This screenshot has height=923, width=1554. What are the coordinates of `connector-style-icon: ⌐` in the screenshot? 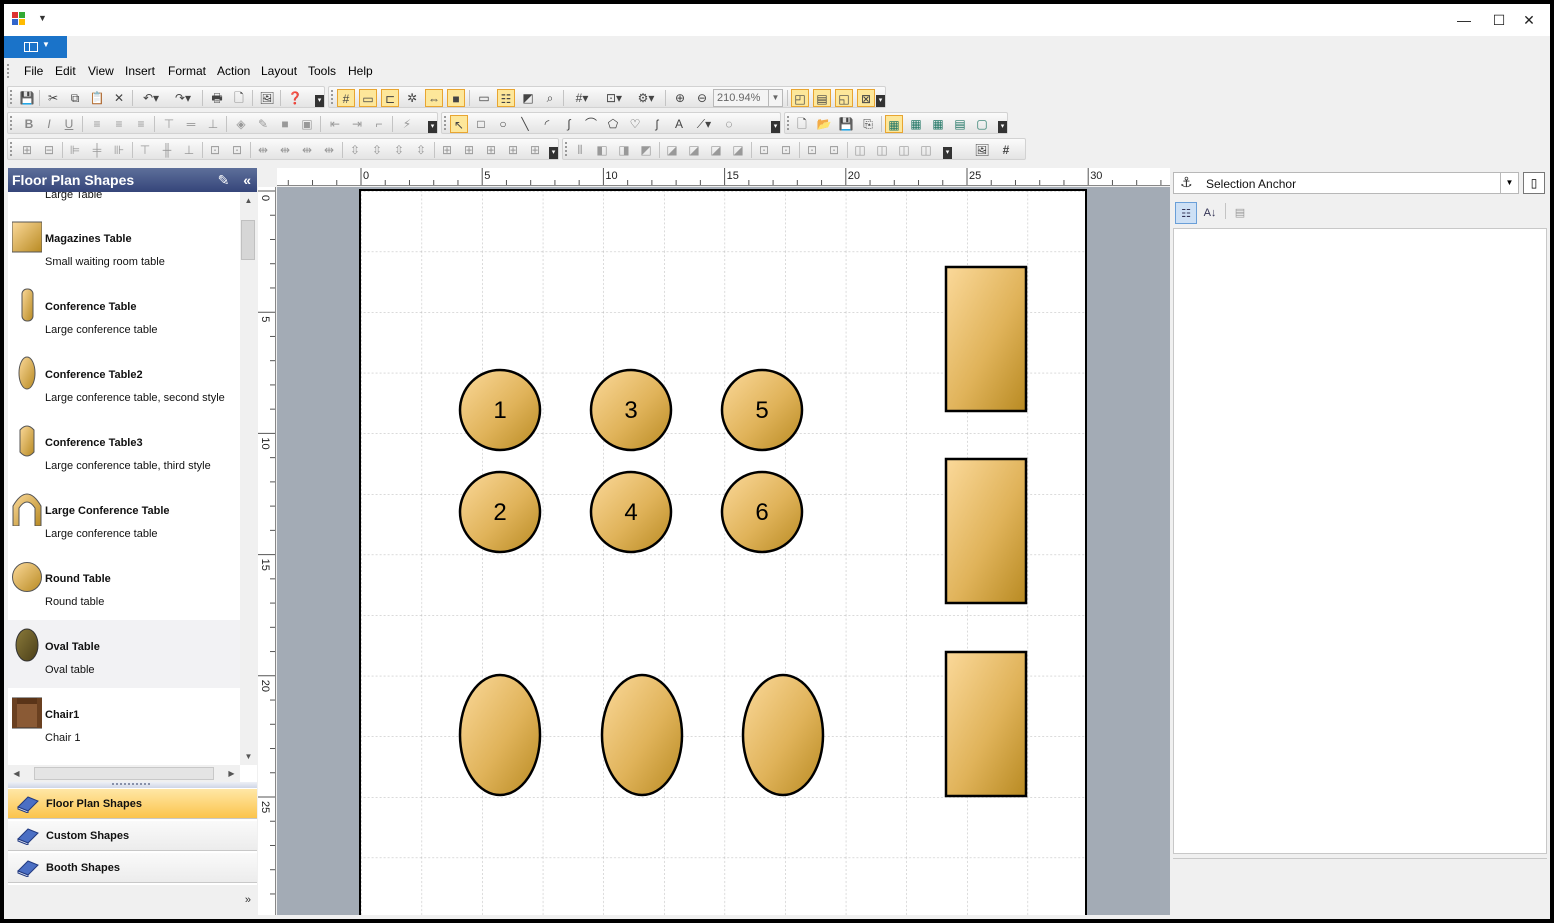 It's located at (379, 124).